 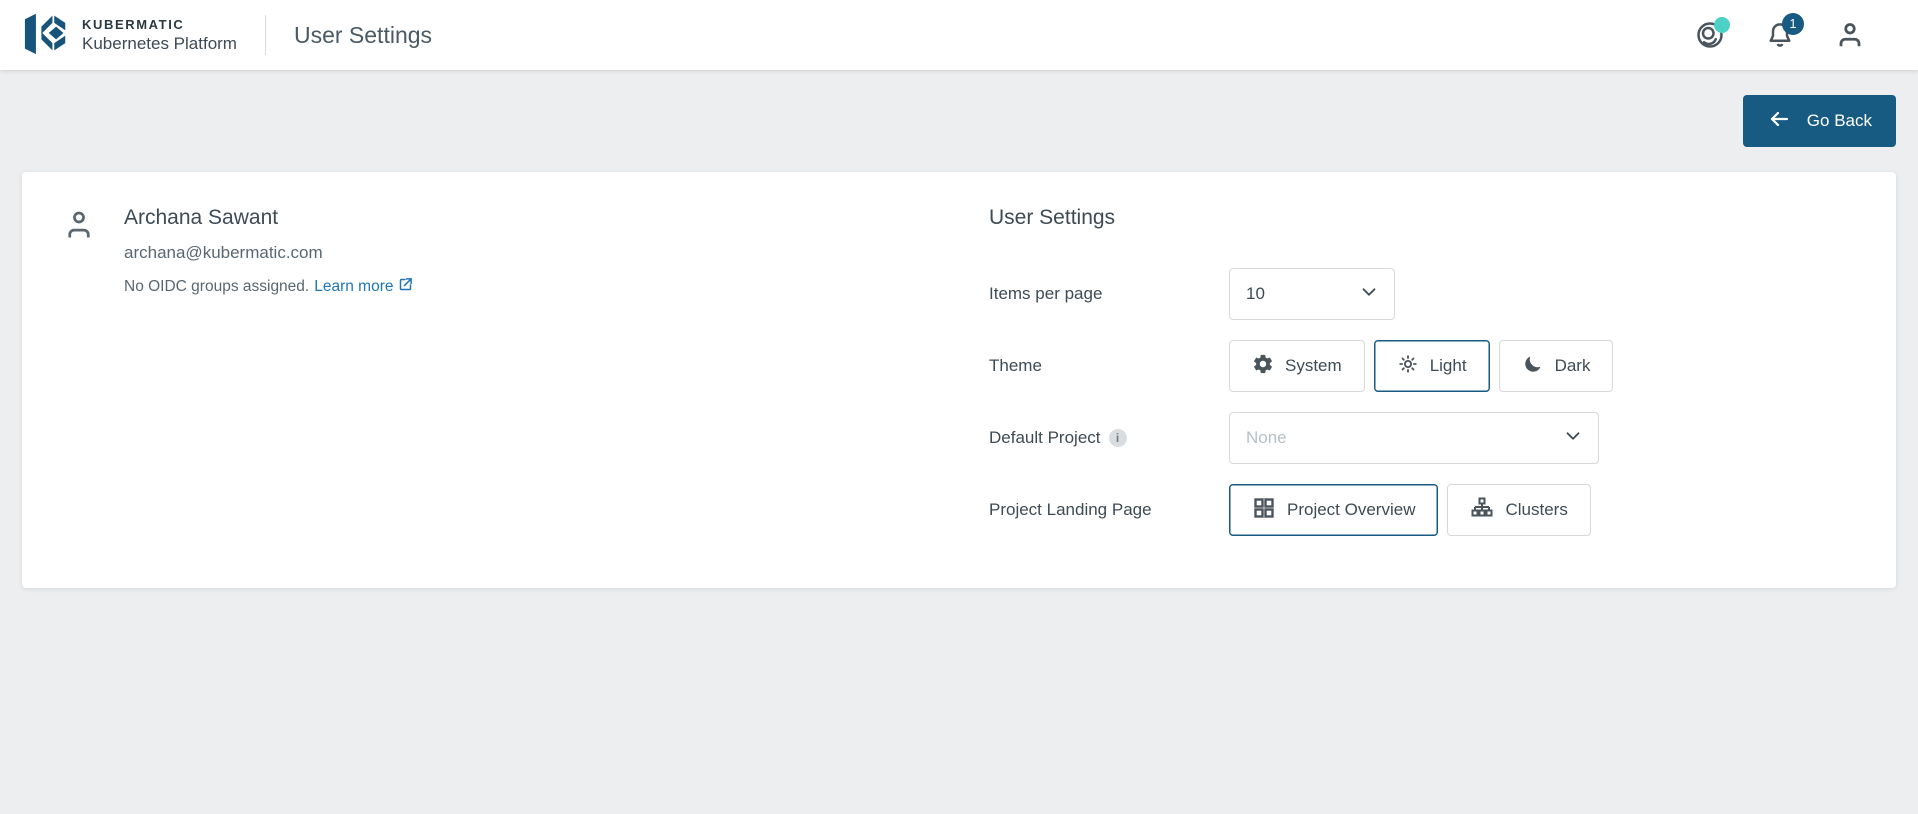 I want to click on kubermatic-logo-icon, so click(x=46, y=35).